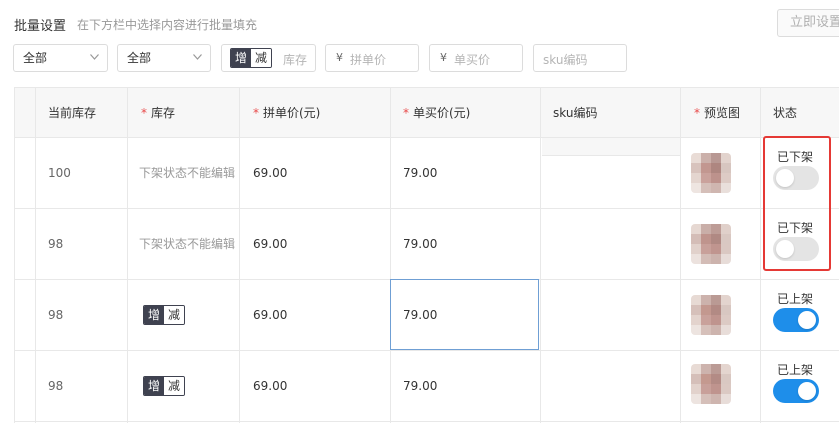 Image resolution: width=839 pixels, height=423 pixels. What do you see at coordinates (158, 113) in the screenshot?
I see `col-header-stock: * 库存` at bounding box center [158, 113].